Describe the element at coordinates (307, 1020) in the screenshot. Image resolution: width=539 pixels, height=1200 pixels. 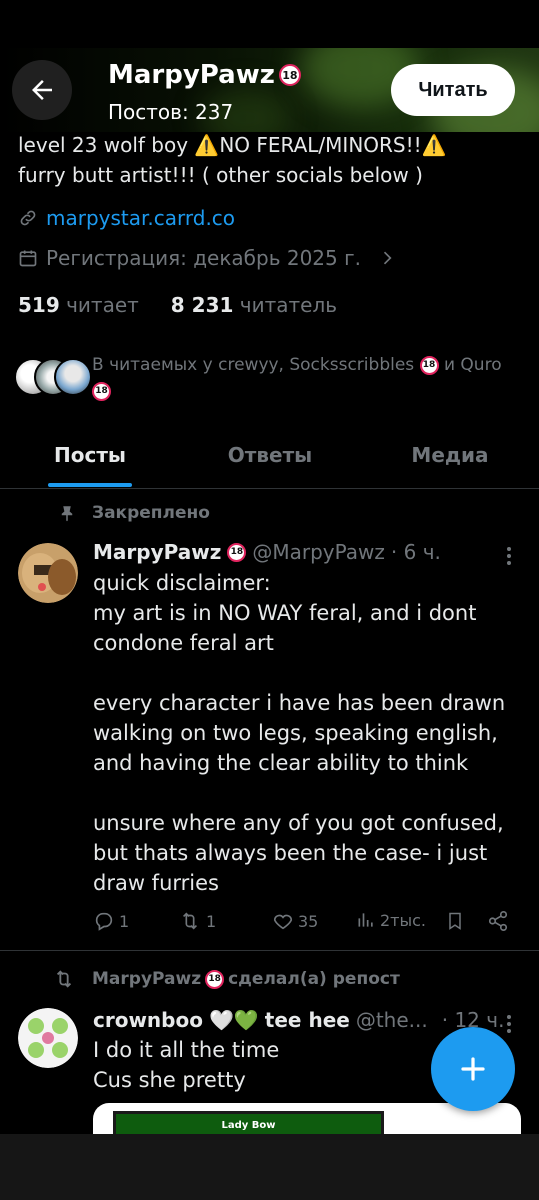
I see `author-name-tail: tee hee` at that location.